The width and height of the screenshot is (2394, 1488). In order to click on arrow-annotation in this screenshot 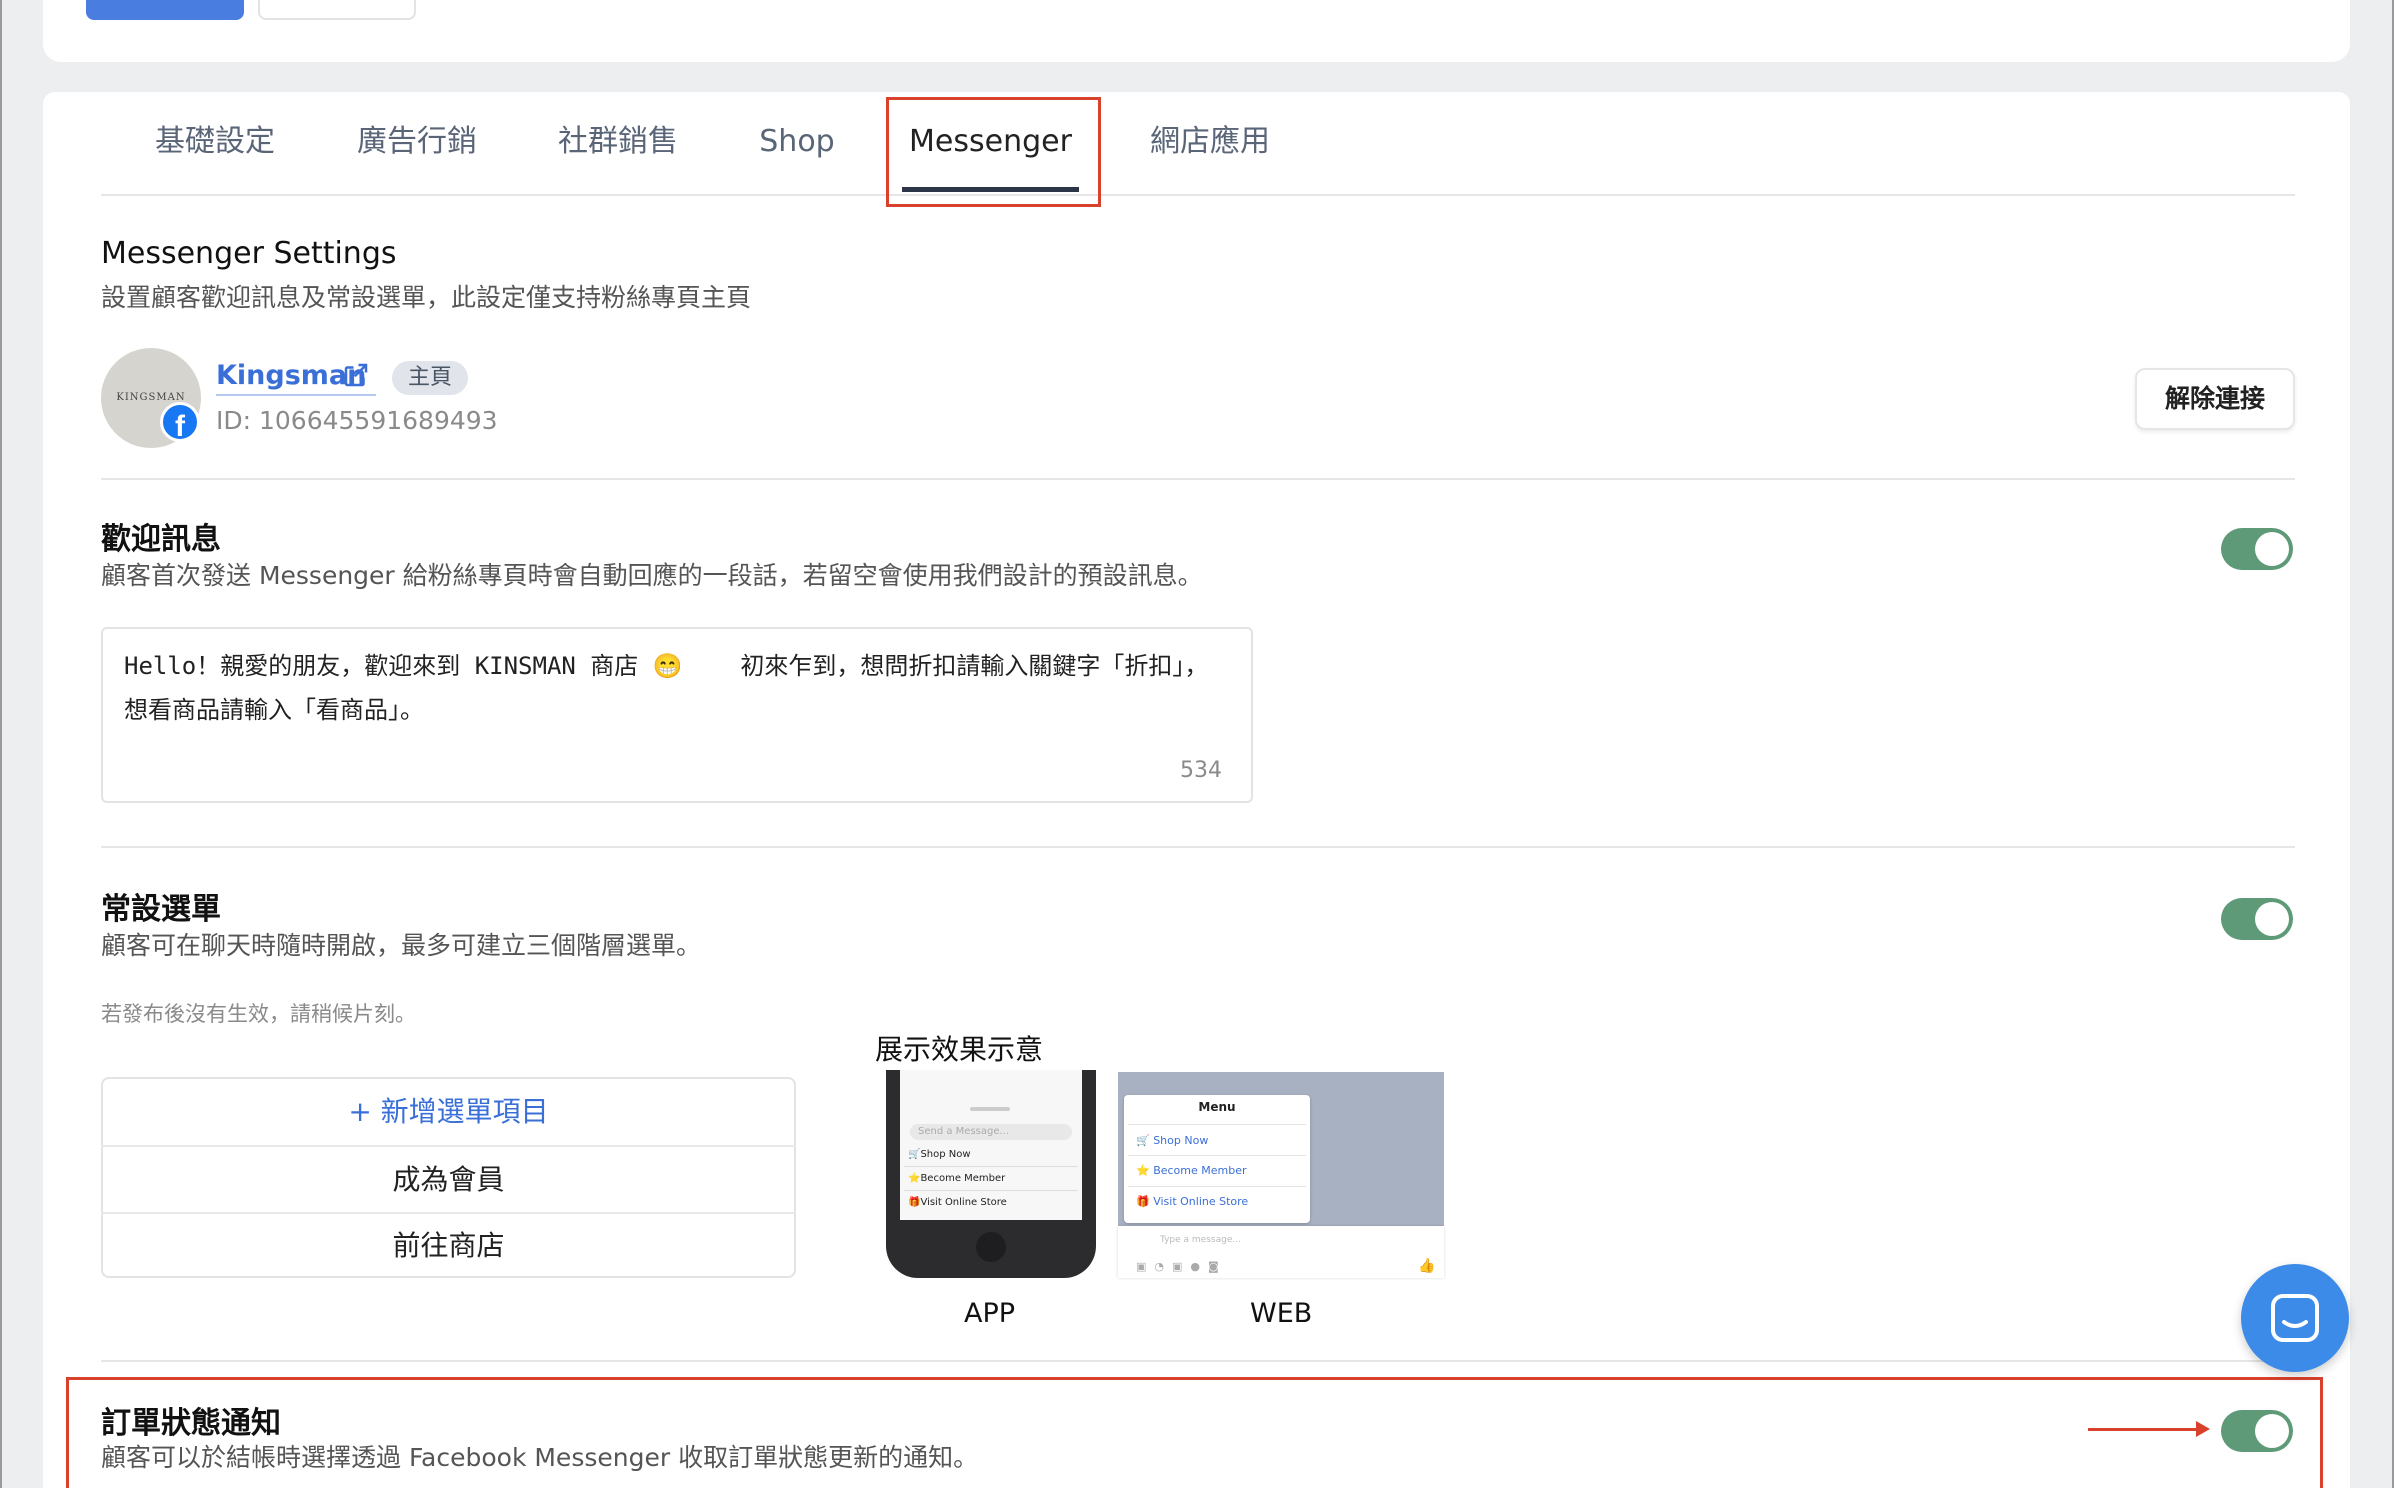, I will do `click(2143, 1429)`.